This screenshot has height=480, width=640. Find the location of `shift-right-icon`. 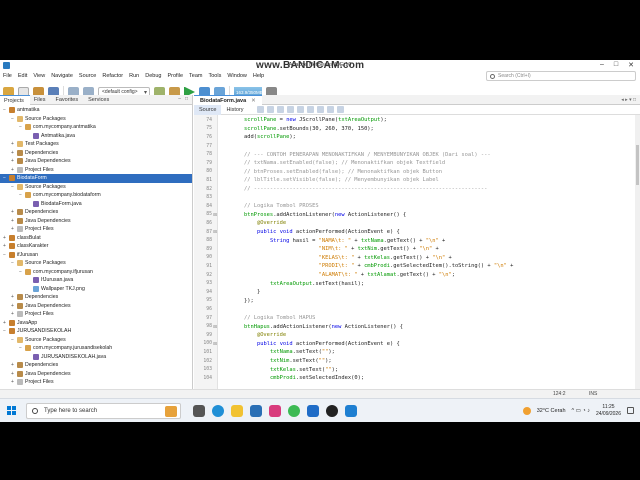

shift-right-icon is located at coordinates (310, 109).